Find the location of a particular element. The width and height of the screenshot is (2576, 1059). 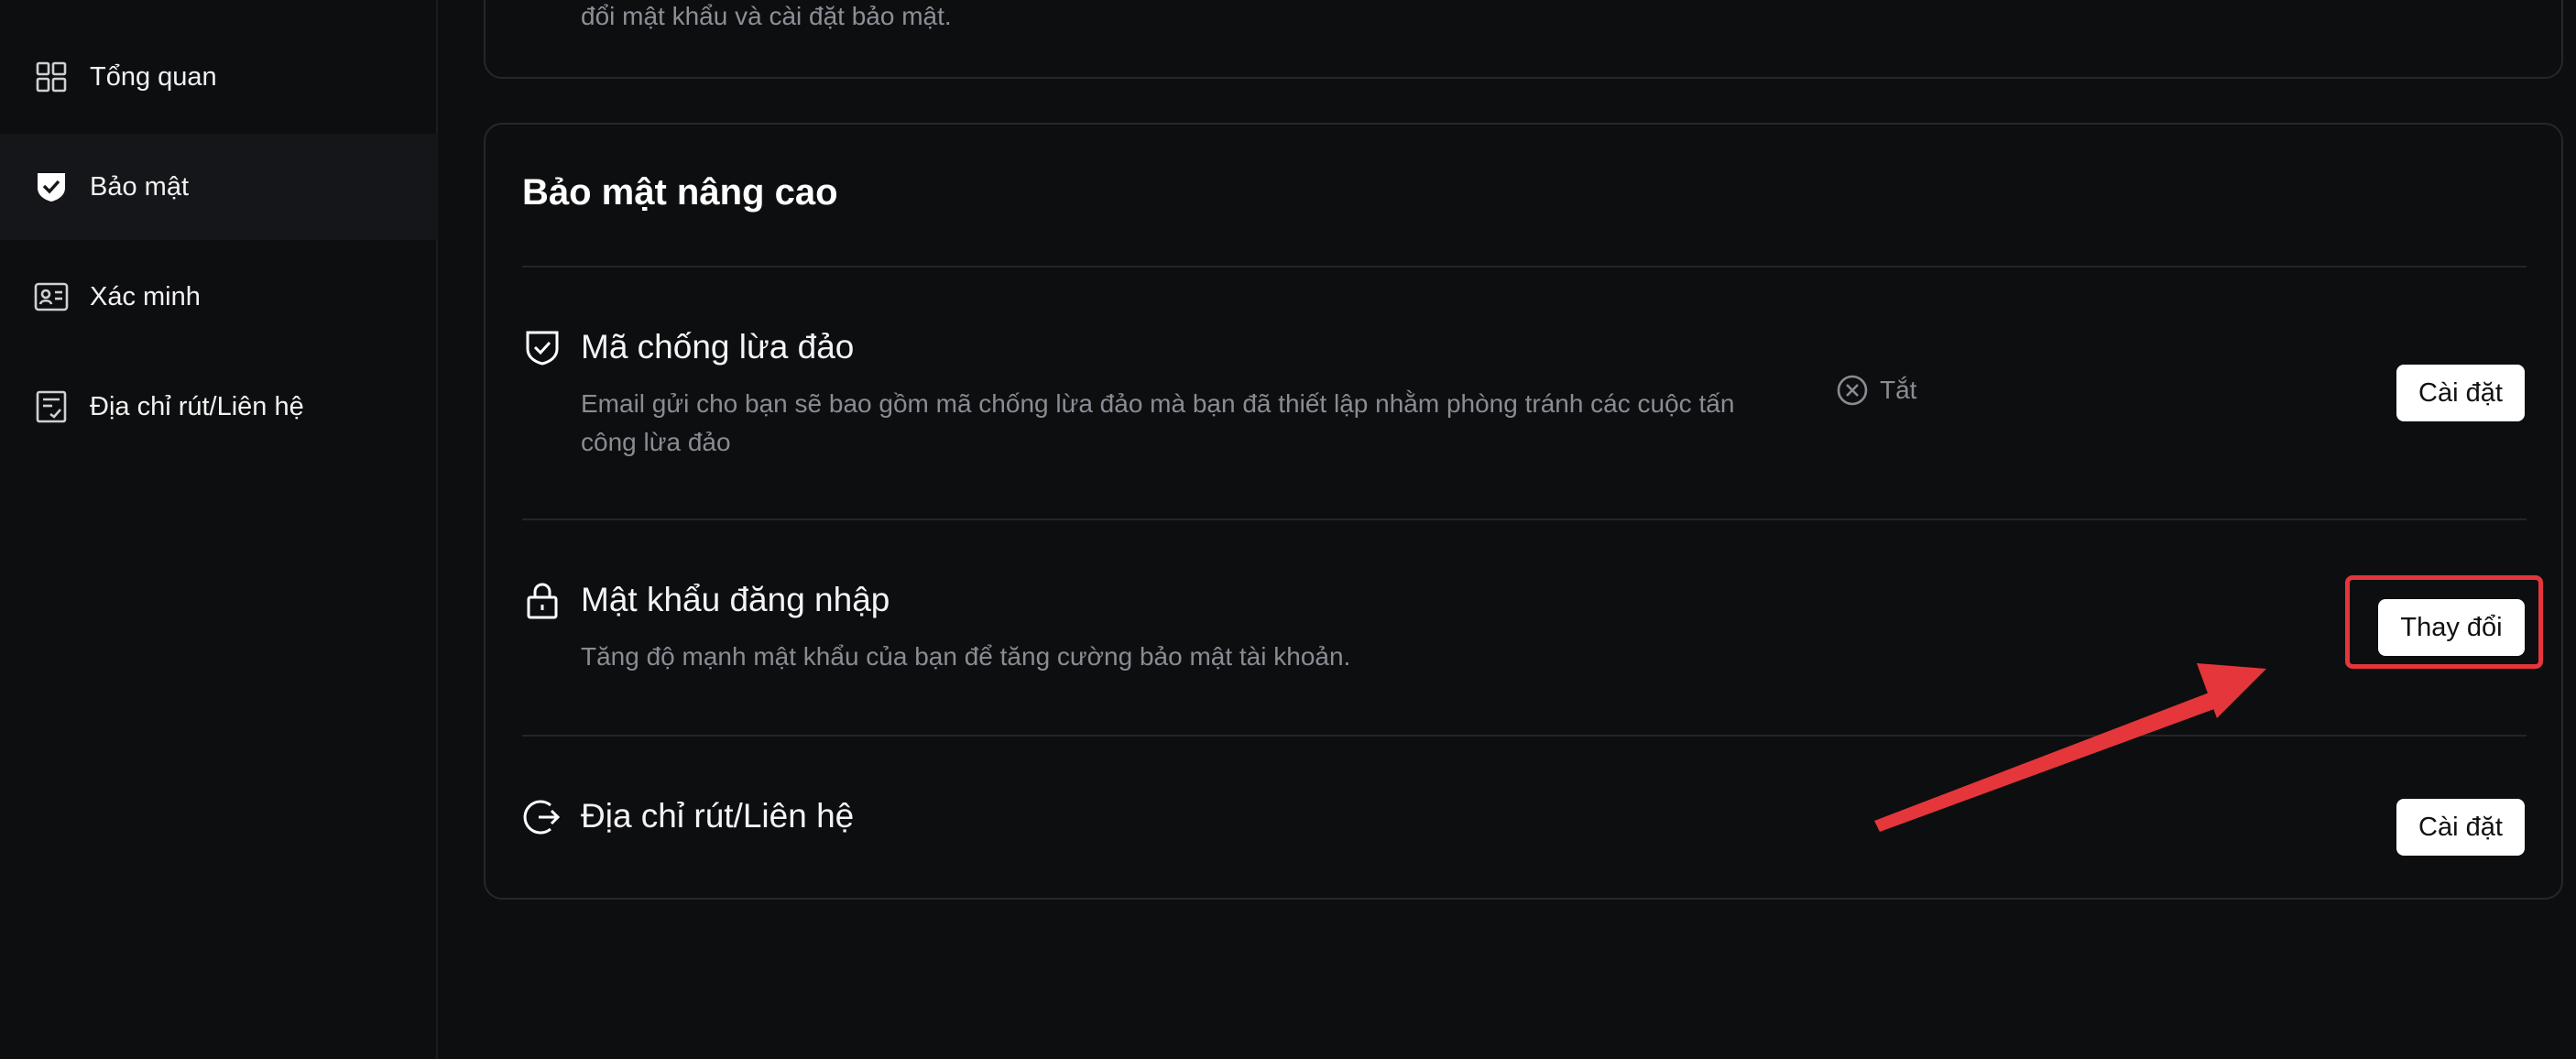

sidebar-item-label: Tổng quan is located at coordinates (154, 76).